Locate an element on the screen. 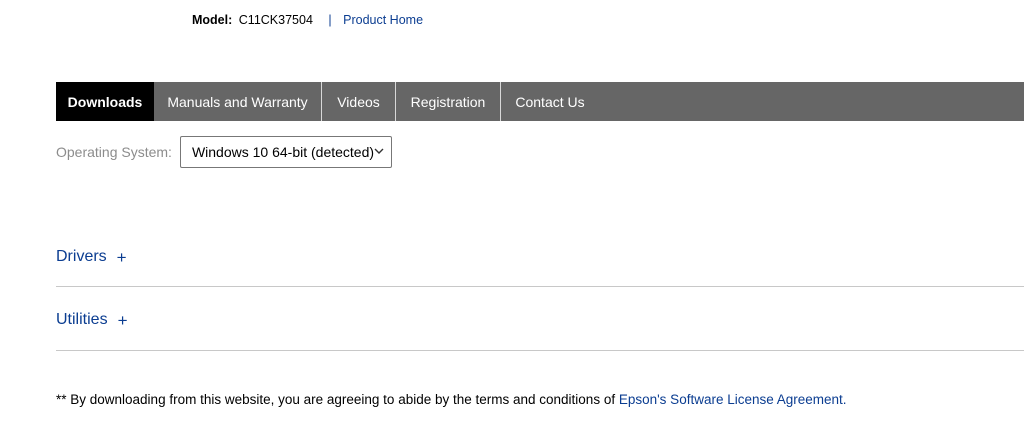 Image resolution: width=1024 pixels, height=447 pixels. model-number: C11CK37504 is located at coordinates (275, 20).